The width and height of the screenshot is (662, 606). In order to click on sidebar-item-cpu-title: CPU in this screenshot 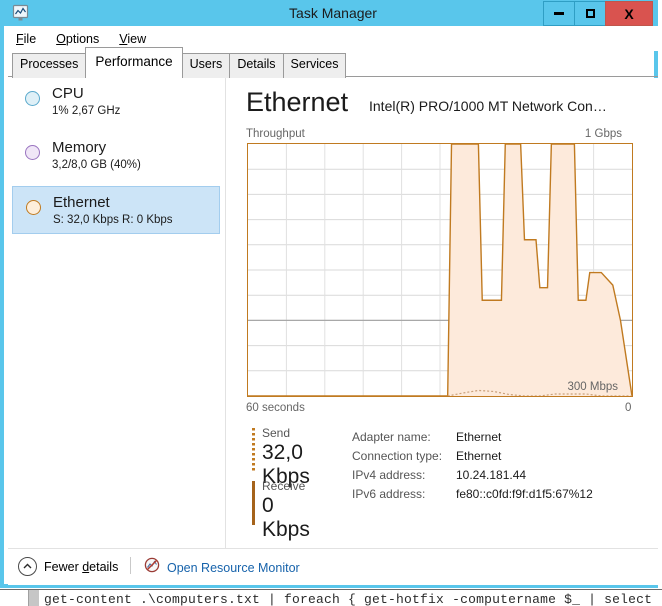, I will do `click(68, 93)`.